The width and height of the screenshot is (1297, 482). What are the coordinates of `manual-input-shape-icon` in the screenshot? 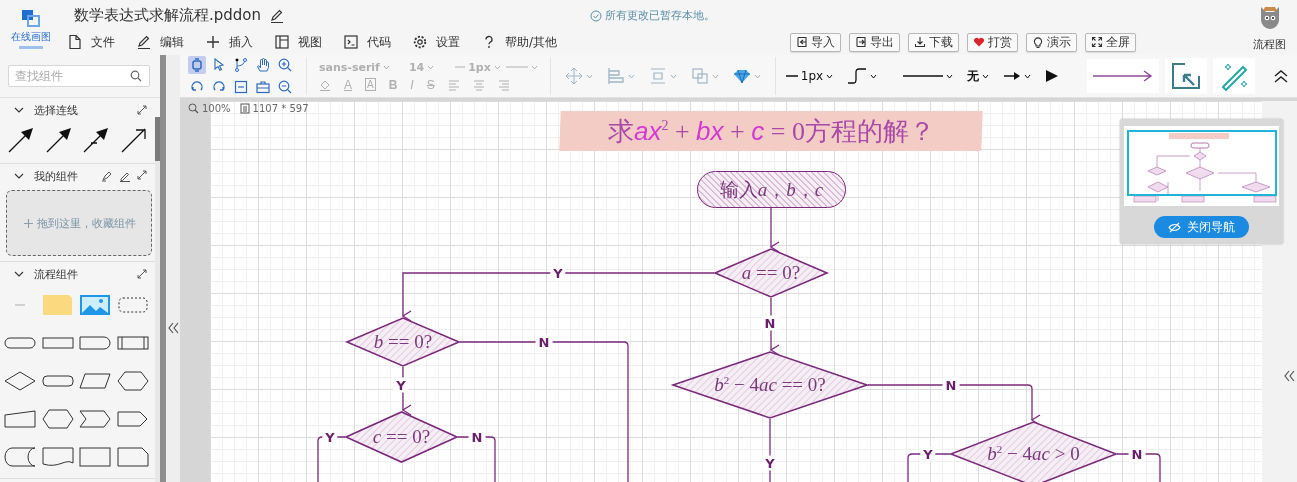 It's located at (19, 419).